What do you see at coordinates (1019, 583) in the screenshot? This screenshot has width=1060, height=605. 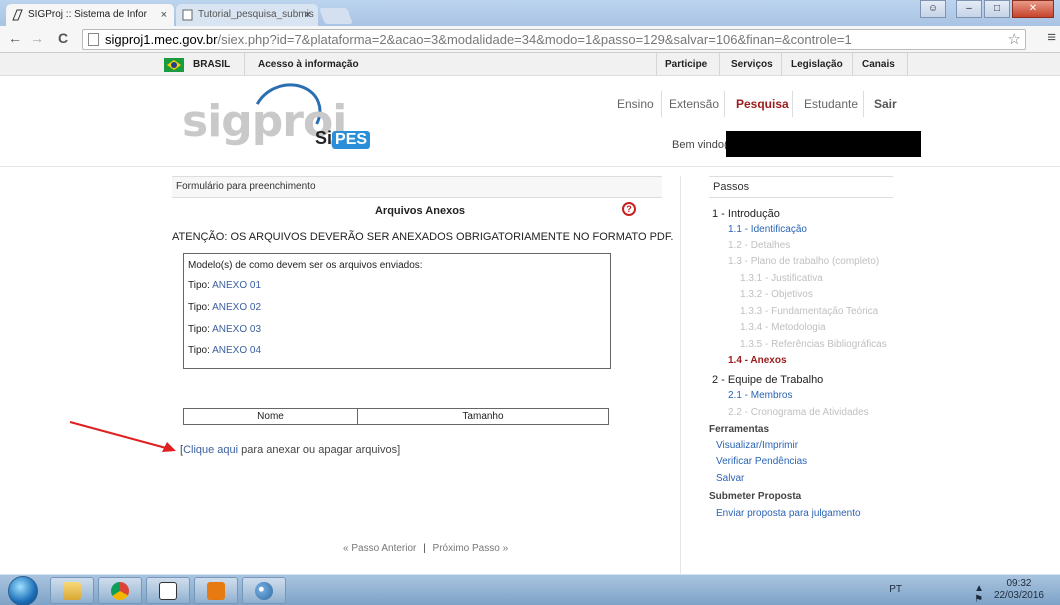 I see `clock-time: 09:32` at bounding box center [1019, 583].